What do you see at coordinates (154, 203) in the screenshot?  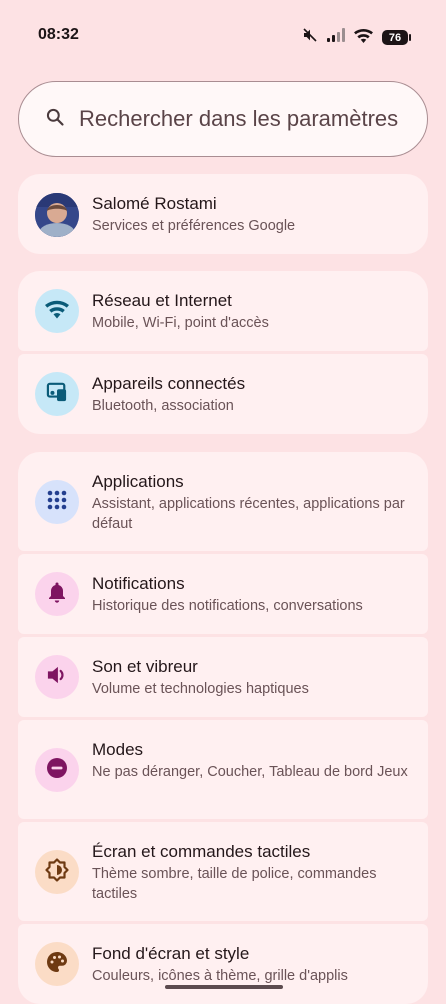 I see `account-name: Salomé Rostami` at bounding box center [154, 203].